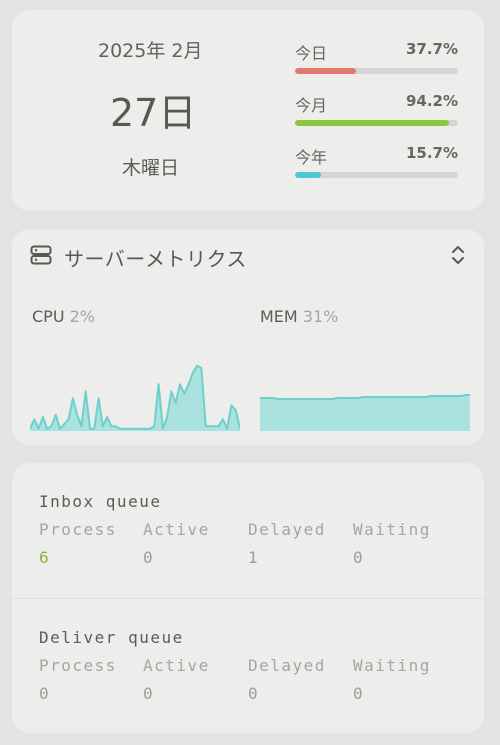 The image size is (500, 745). What do you see at coordinates (392, 665) in the screenshot?
I see `deliver-header-waiting: Waiting` at bounding box center [392, 665].